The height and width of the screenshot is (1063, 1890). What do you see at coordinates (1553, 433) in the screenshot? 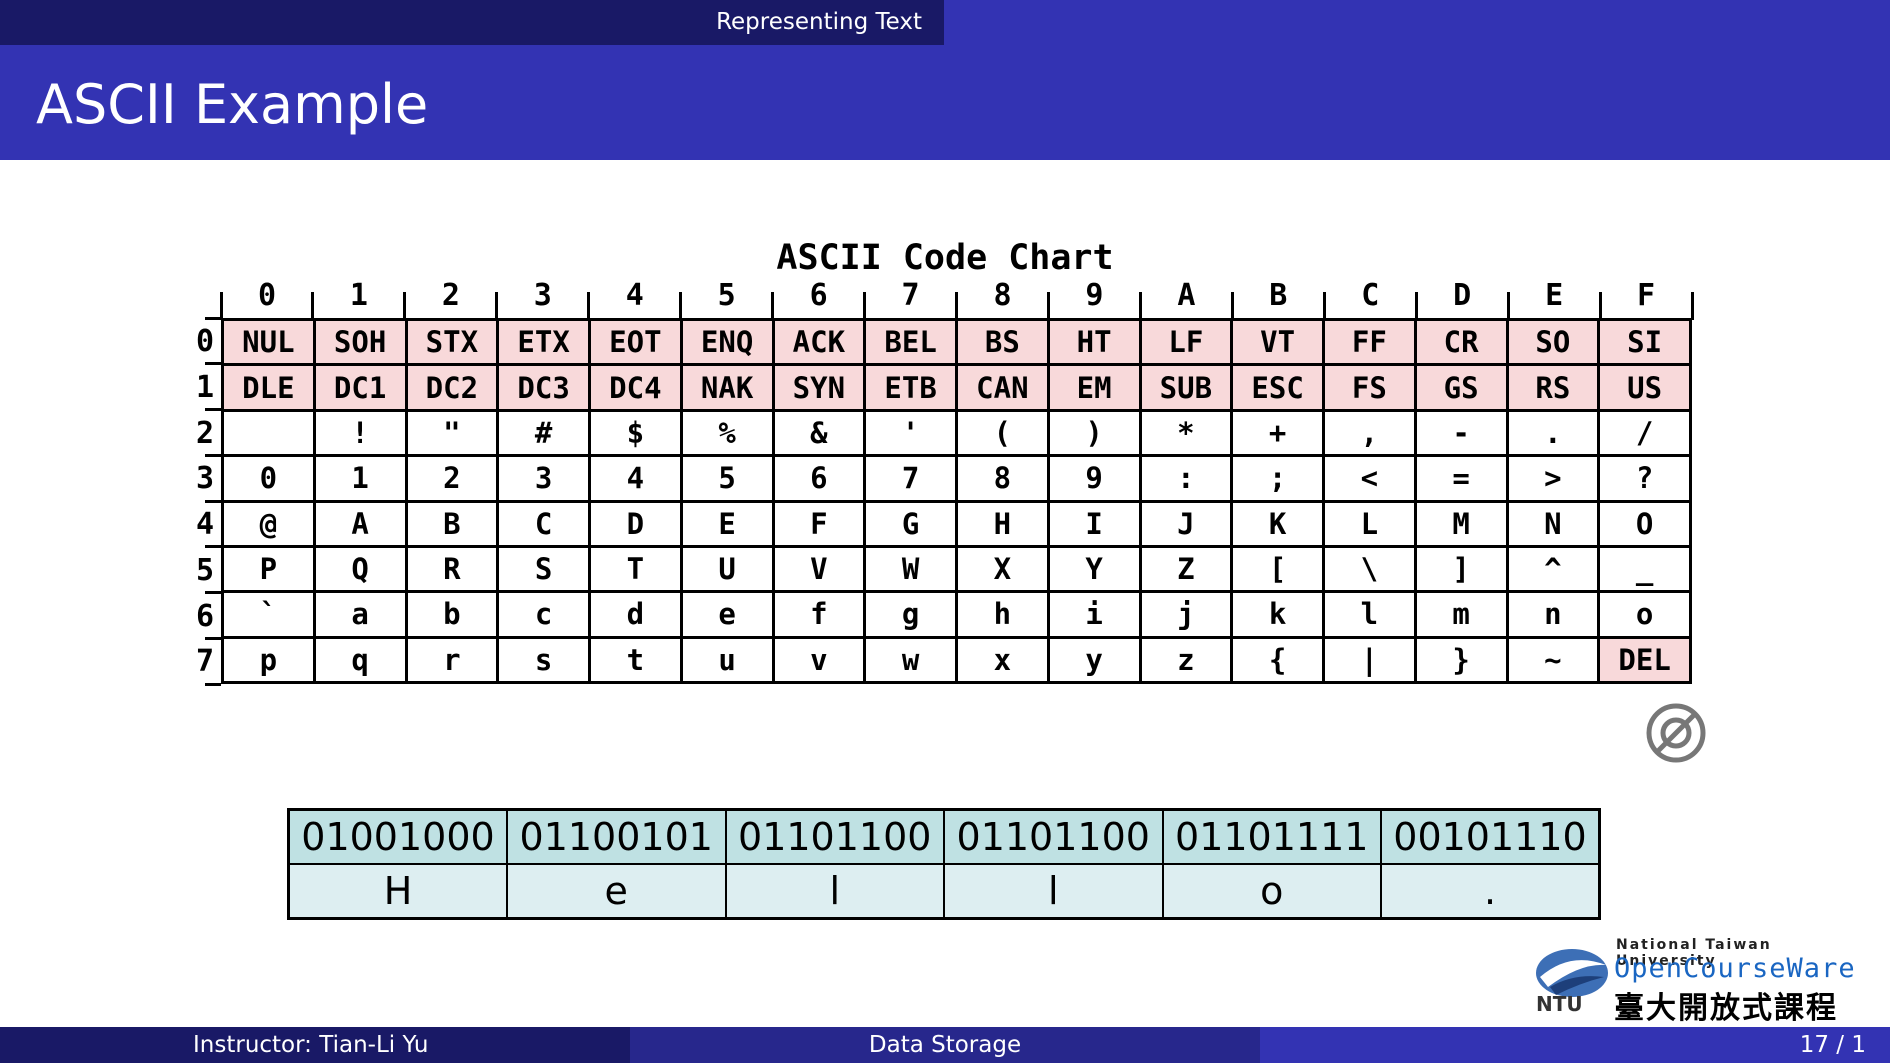
I see `ascii-cell: .` at bounding box center [1553, 433].